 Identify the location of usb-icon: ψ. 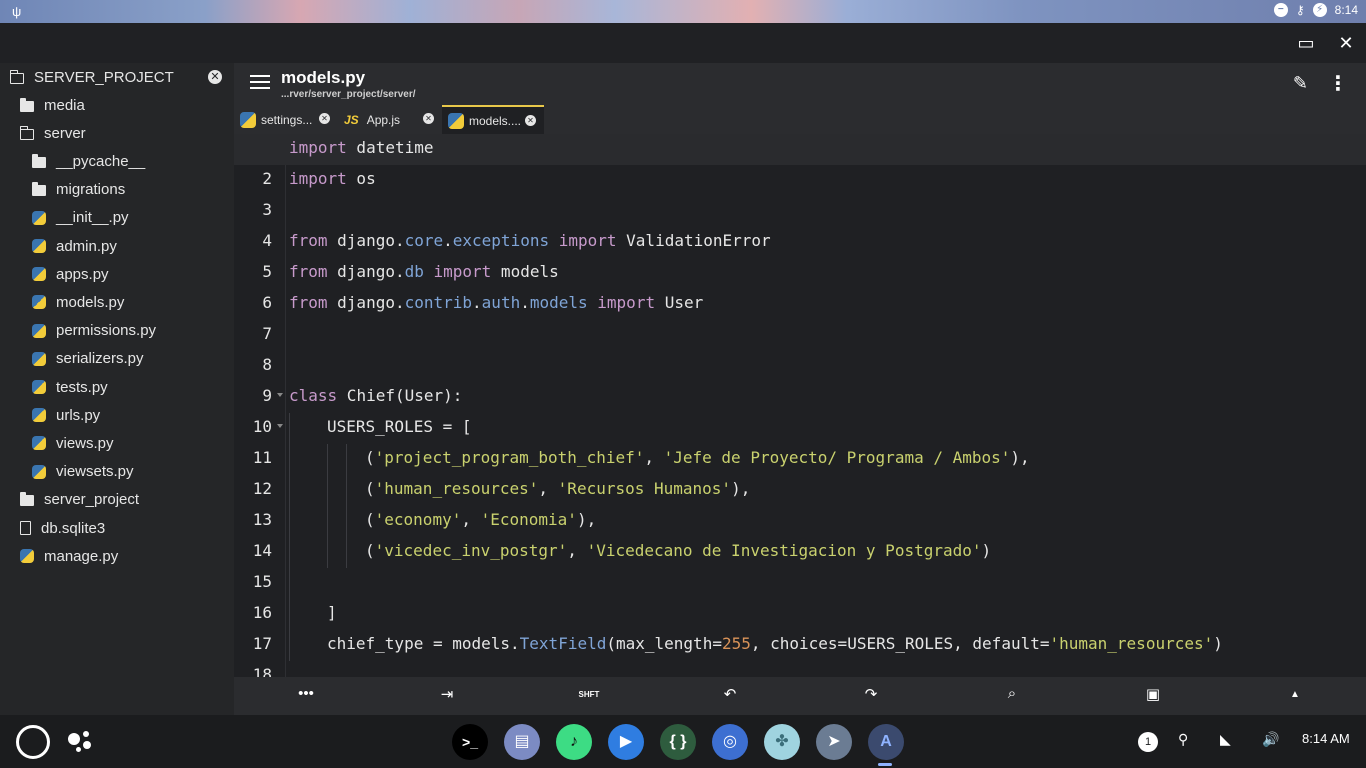
(17, 11).